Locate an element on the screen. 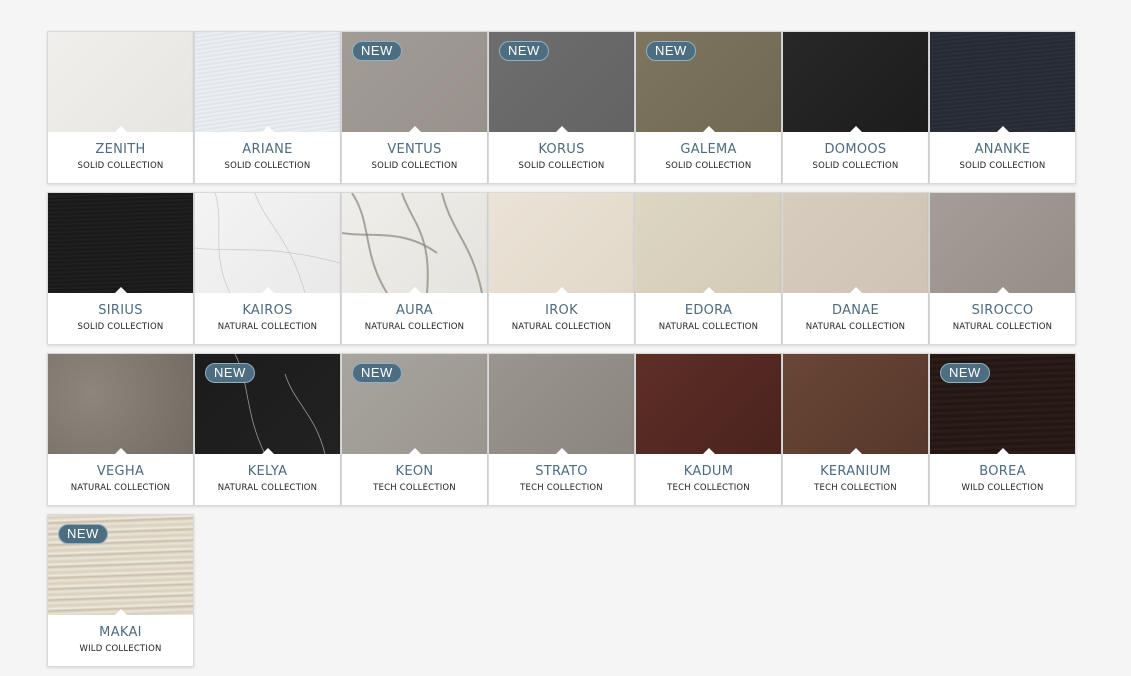  product-card-kairos: KAIROS NATURAL COLLECTION is located at coordinates (267, 268).